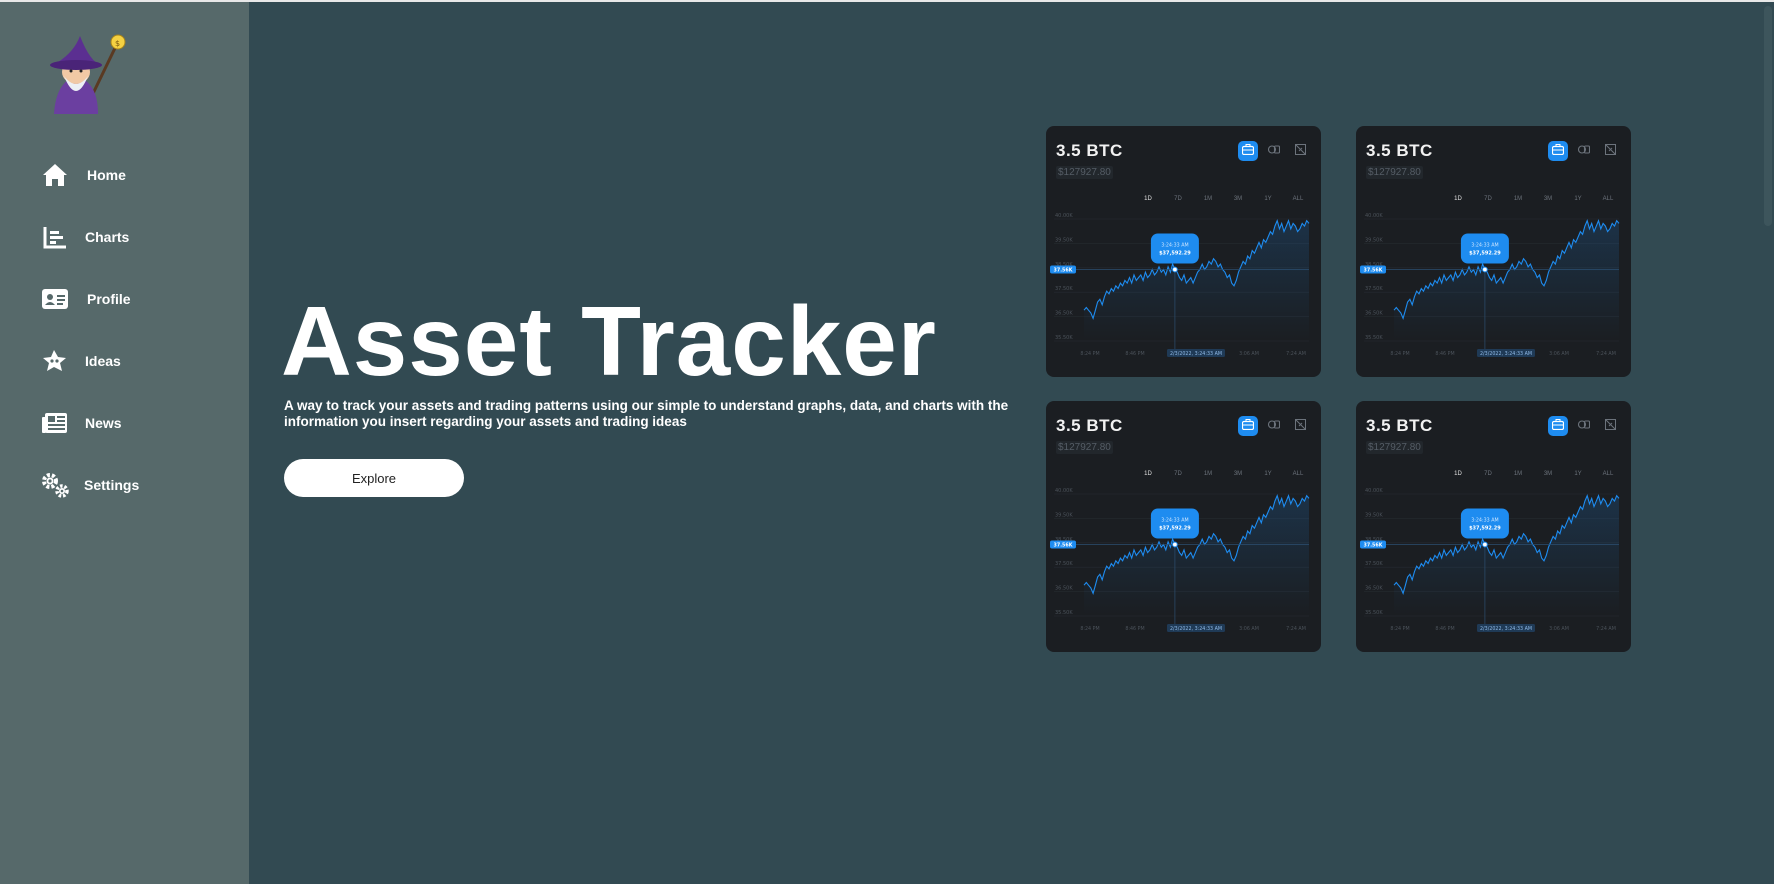 This screenshot has width=1774, height=884. What do you see at coordinates (55, 237) in the screenshot?
I see `bar-chart-icon` at bounding box center [55, 237].